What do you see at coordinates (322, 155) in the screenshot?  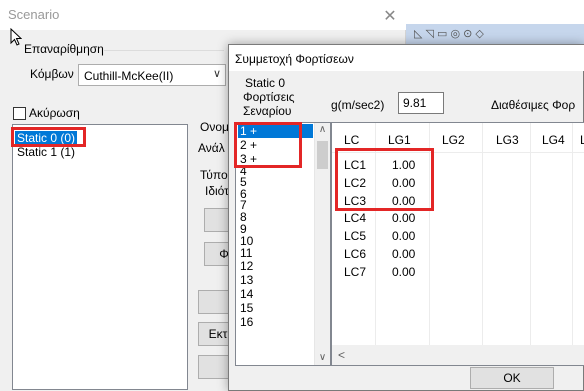 I see `scrollbar-thumb` at bounding box center [322, 155].